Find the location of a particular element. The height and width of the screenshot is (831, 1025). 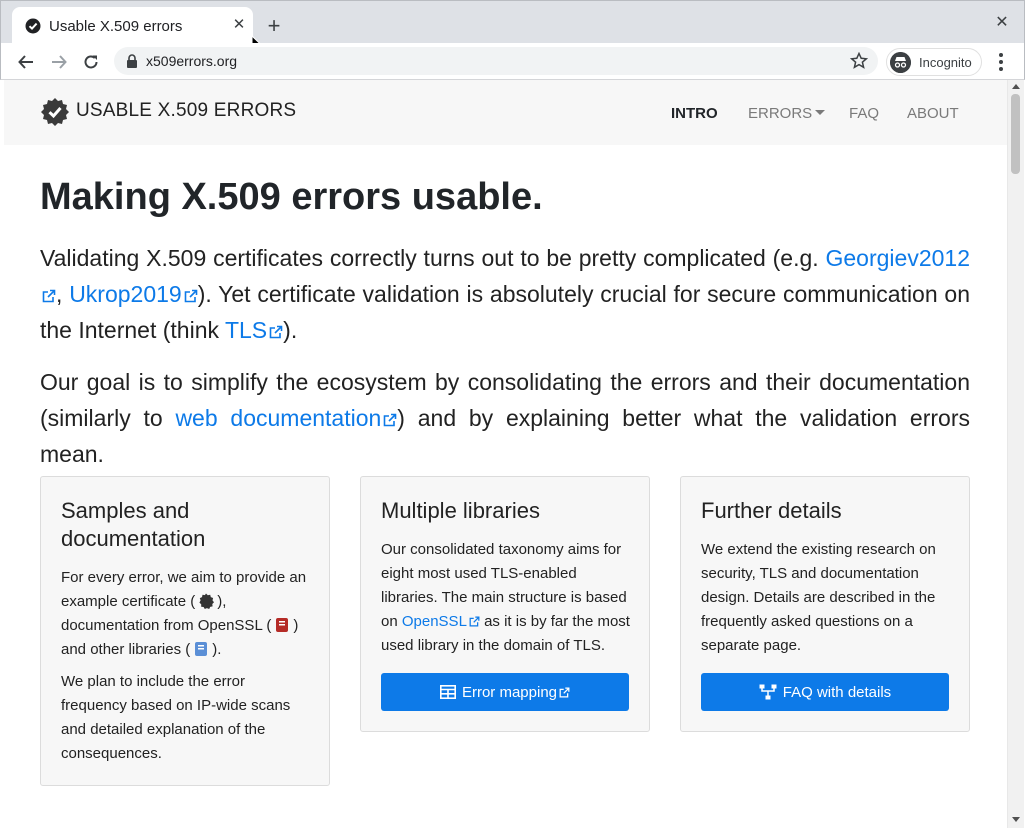

site-favicon-icon is located at coordinates (33, 26).